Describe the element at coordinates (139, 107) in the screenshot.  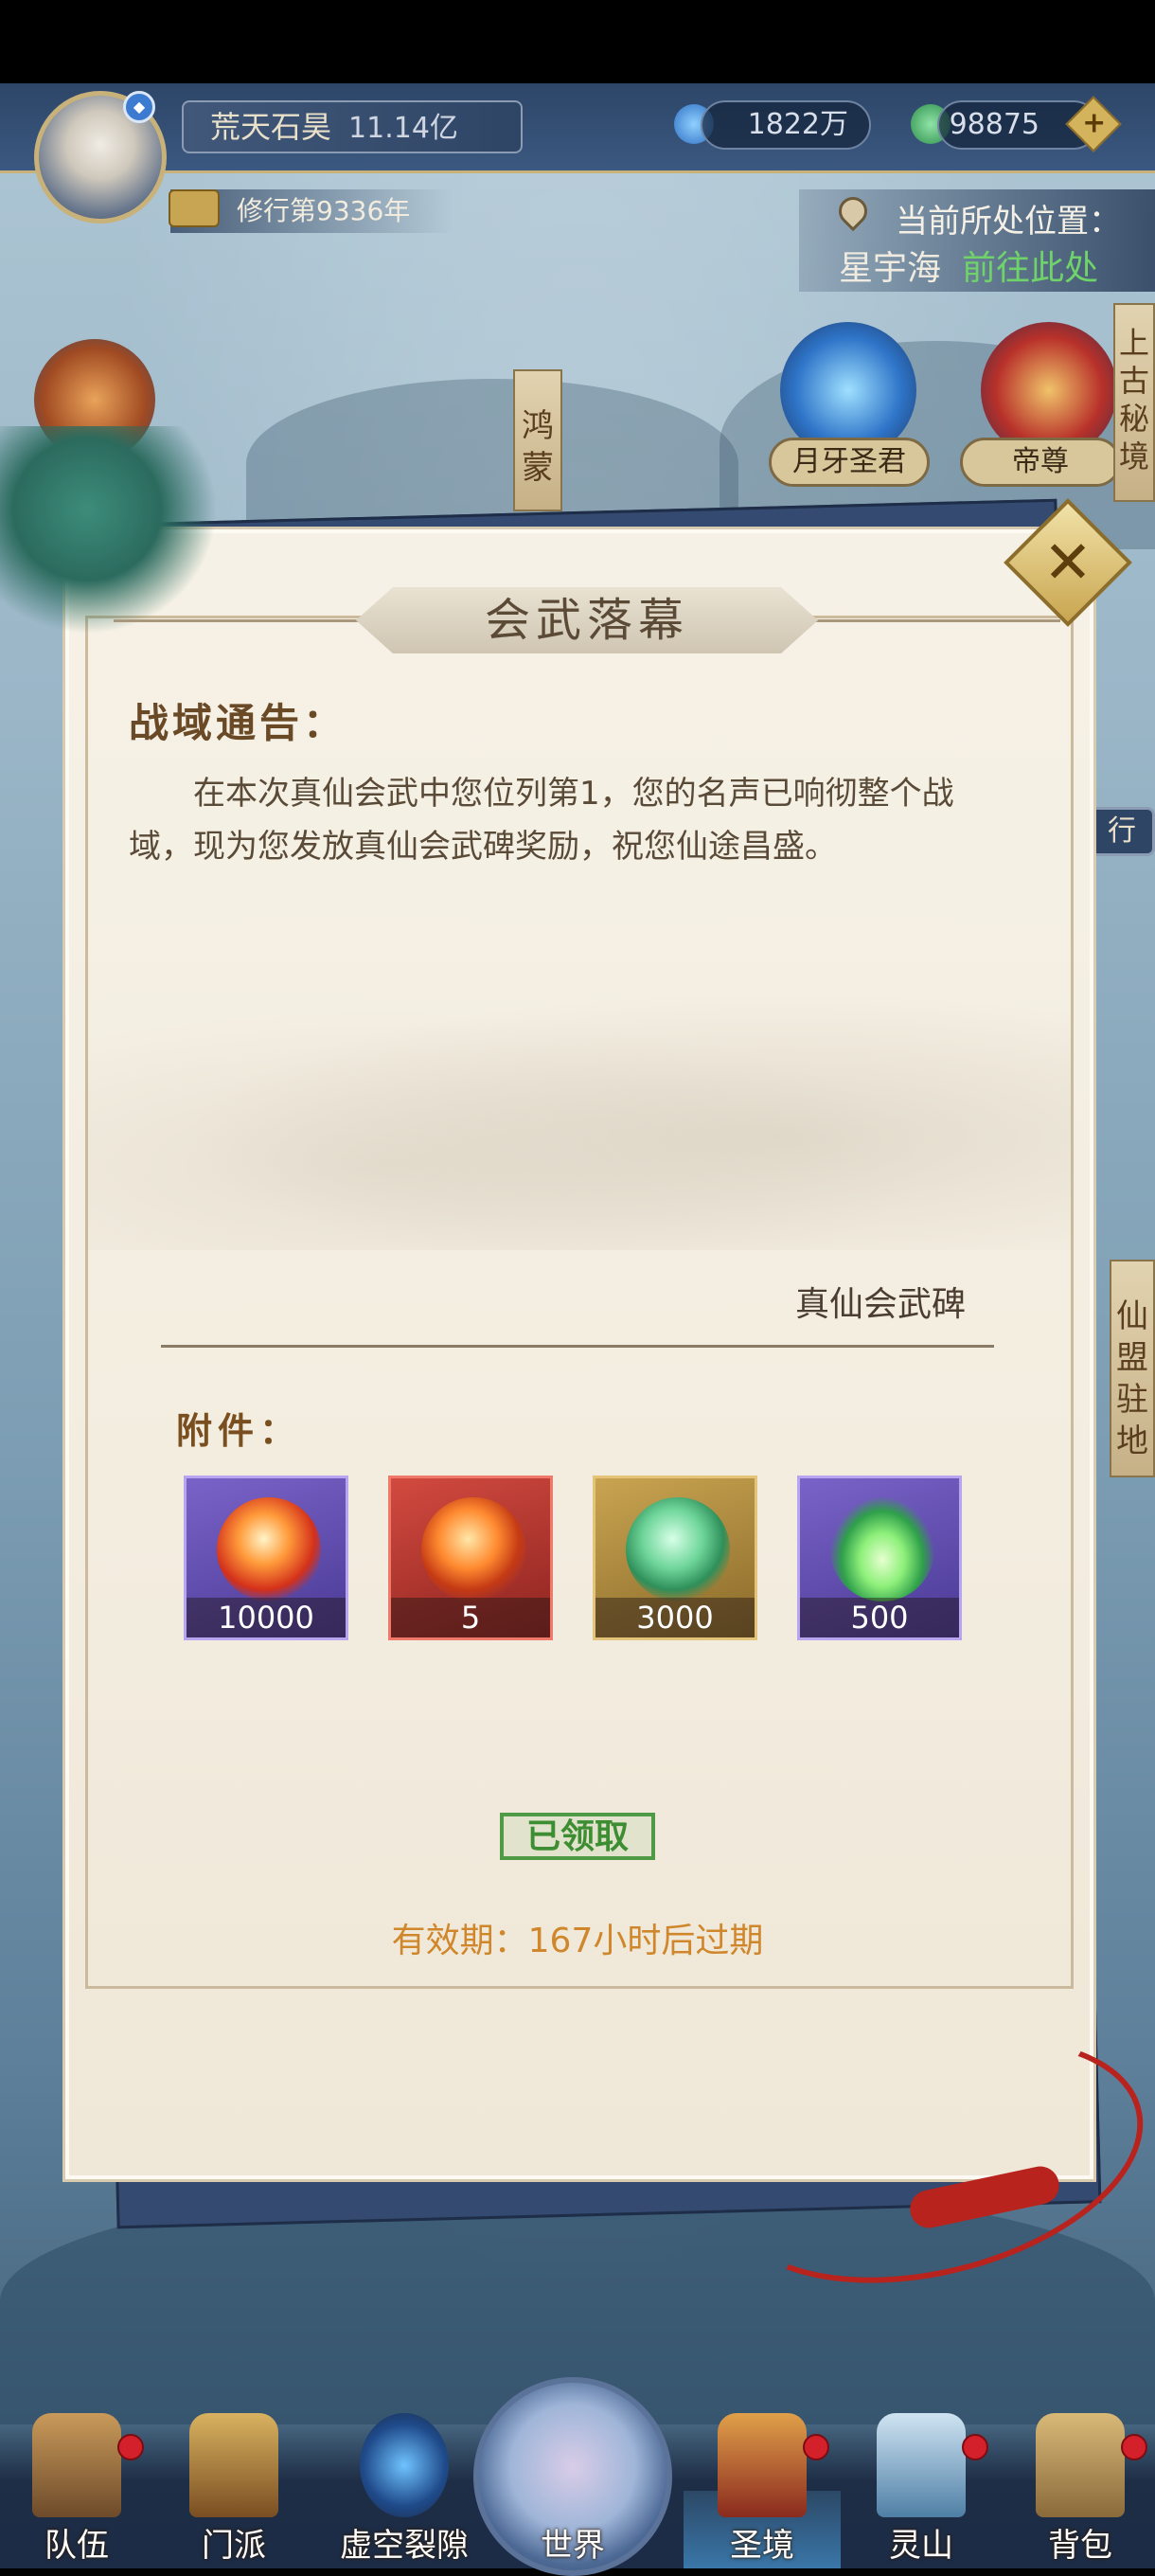
I see `vip-badge-icon: ◆` at that location.